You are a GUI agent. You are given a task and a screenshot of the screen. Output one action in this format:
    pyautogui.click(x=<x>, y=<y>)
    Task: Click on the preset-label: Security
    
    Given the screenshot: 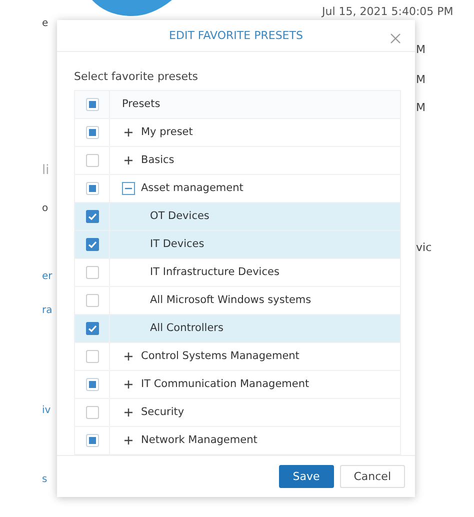 What is the action you would take?
    pyautogui.click(x=162, y=412)
    